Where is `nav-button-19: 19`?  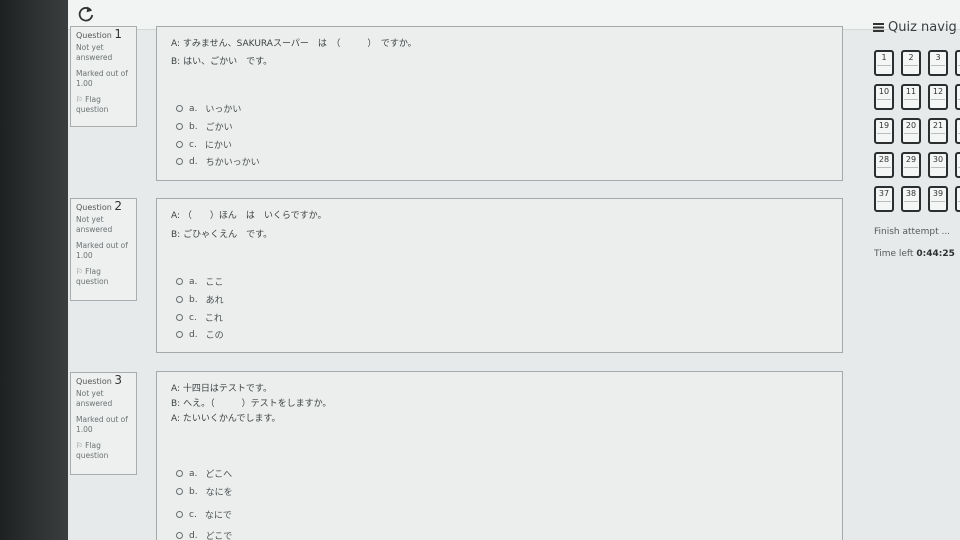
nav-button-19: 19 is located at coordinates (884, 131).